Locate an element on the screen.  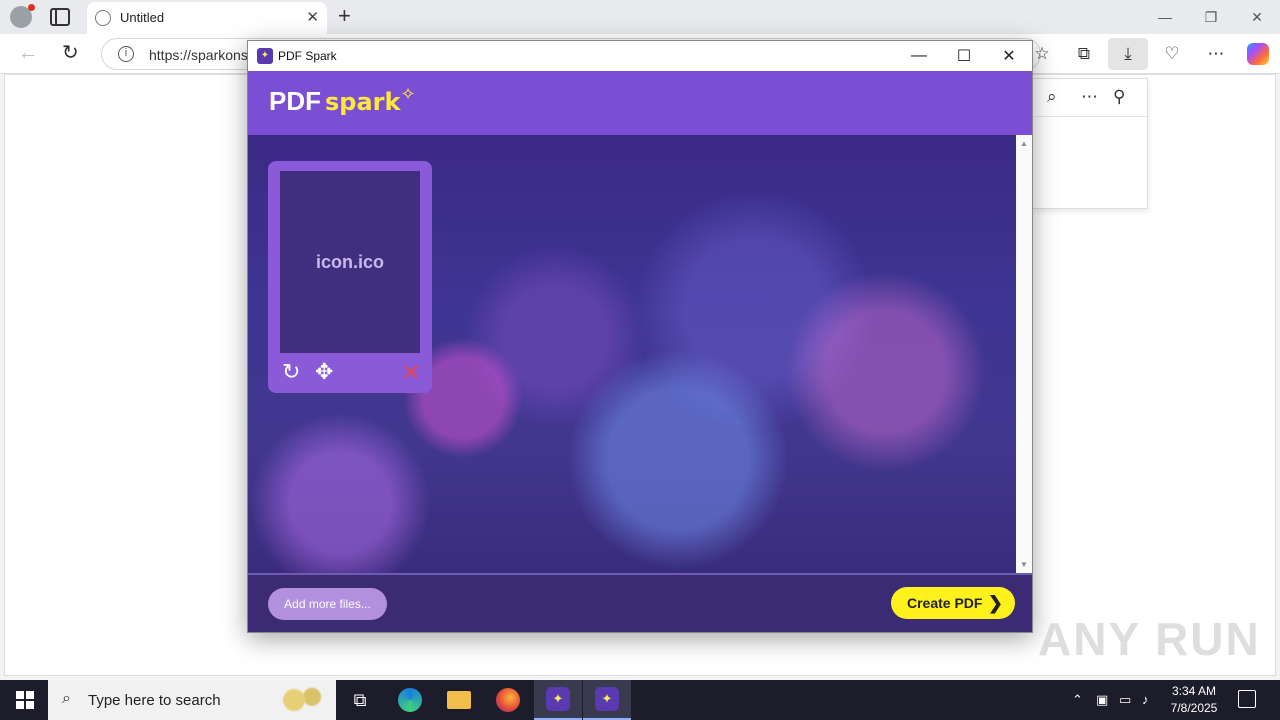
windows-start-icon is located at coordinates (25, 700).